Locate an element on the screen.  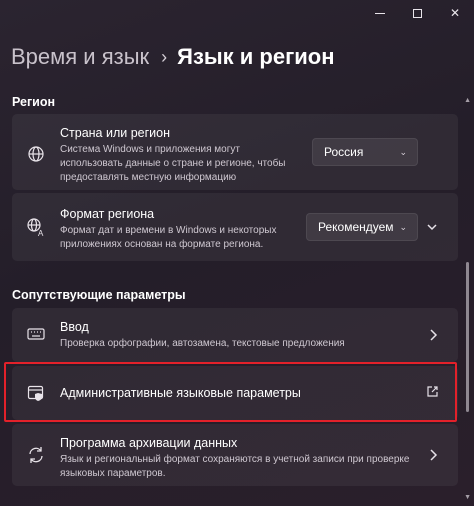
regional-format-dropdown: Рекомендуем ⌄ is located at coordinates (362, 227).